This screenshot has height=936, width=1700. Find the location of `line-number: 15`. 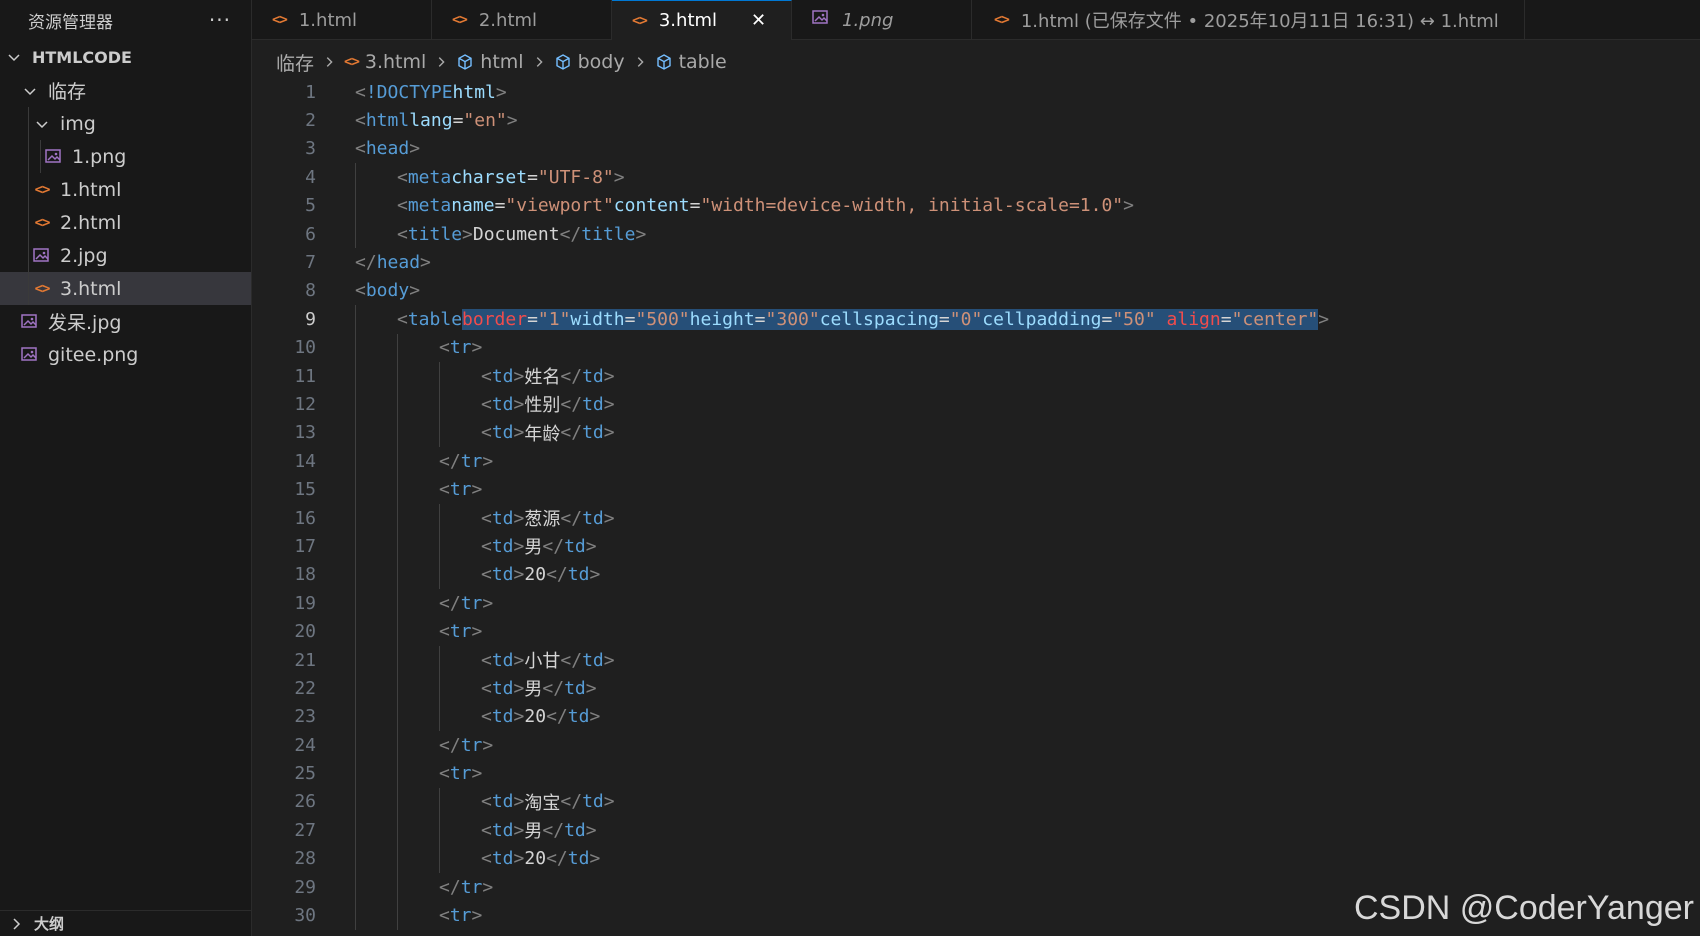

line-number: 15 is located at coordinates (305, 490).